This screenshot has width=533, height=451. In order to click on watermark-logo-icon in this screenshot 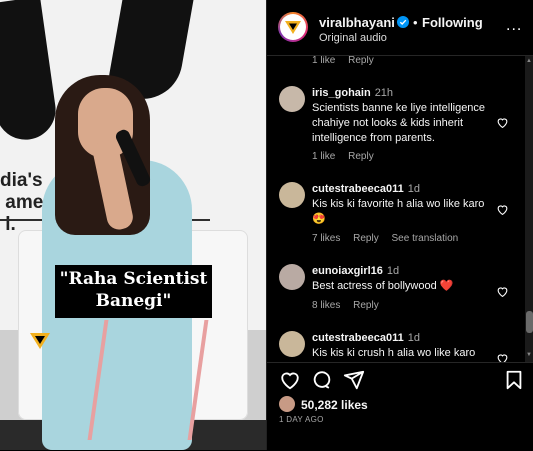, I will do `click(40, 341)`.